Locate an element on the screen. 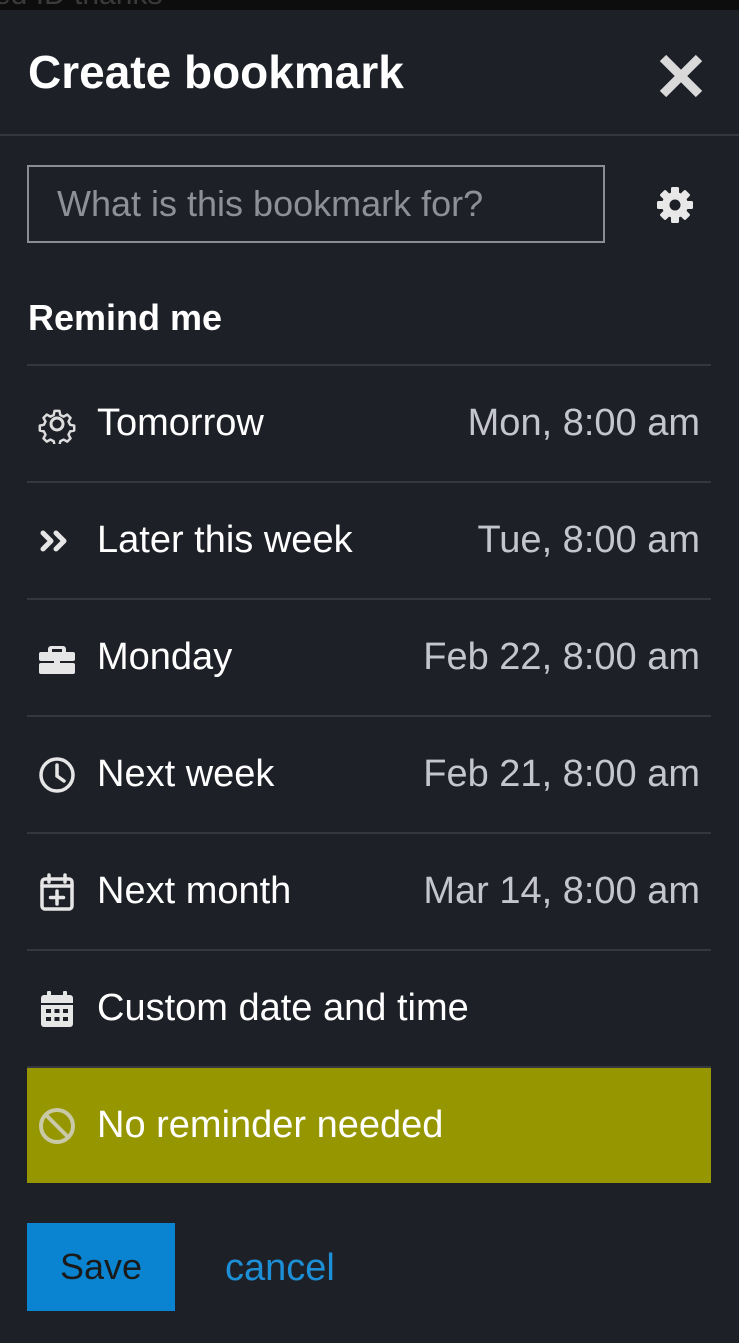 The height and width of the screenshot is (1343, 739). remind-me-heading: Remind me is located at coordinates (125, 317).